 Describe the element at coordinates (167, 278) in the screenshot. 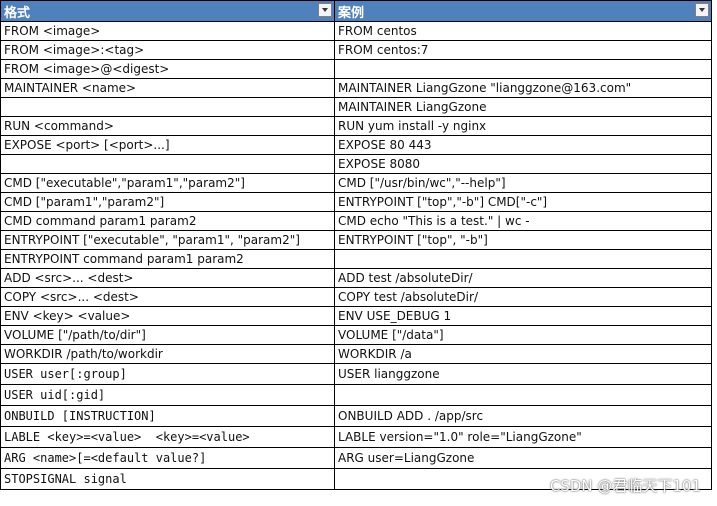

I see `format-cell: ADD <src>... <dest>` at that location.